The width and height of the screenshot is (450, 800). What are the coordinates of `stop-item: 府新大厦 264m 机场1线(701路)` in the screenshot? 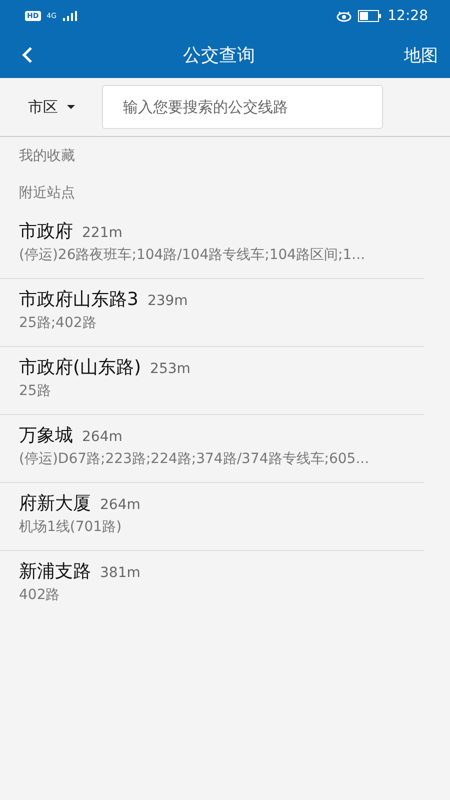 It's located at (212, 517).